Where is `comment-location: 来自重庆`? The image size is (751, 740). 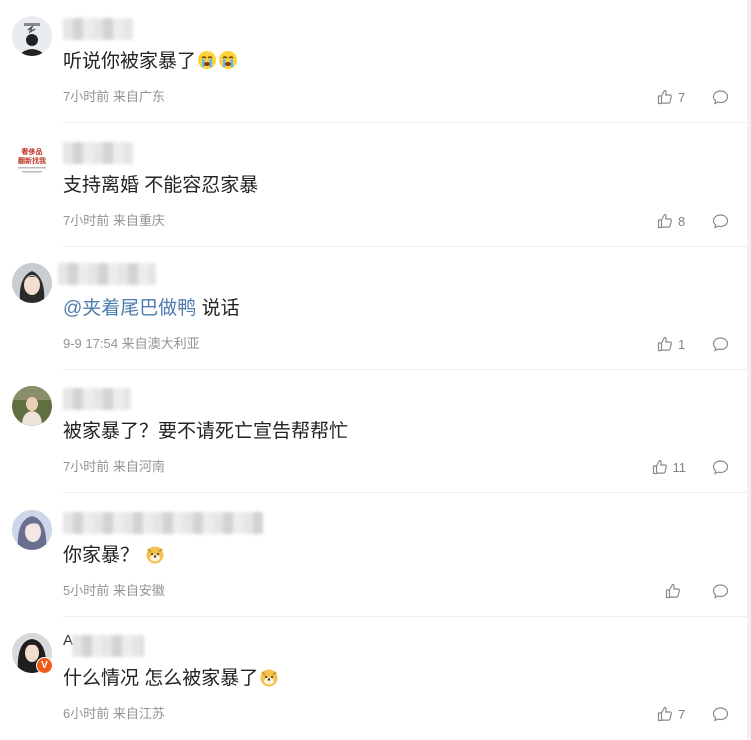 comment-location: 来自重庆 is located at coordinates (138, 220).